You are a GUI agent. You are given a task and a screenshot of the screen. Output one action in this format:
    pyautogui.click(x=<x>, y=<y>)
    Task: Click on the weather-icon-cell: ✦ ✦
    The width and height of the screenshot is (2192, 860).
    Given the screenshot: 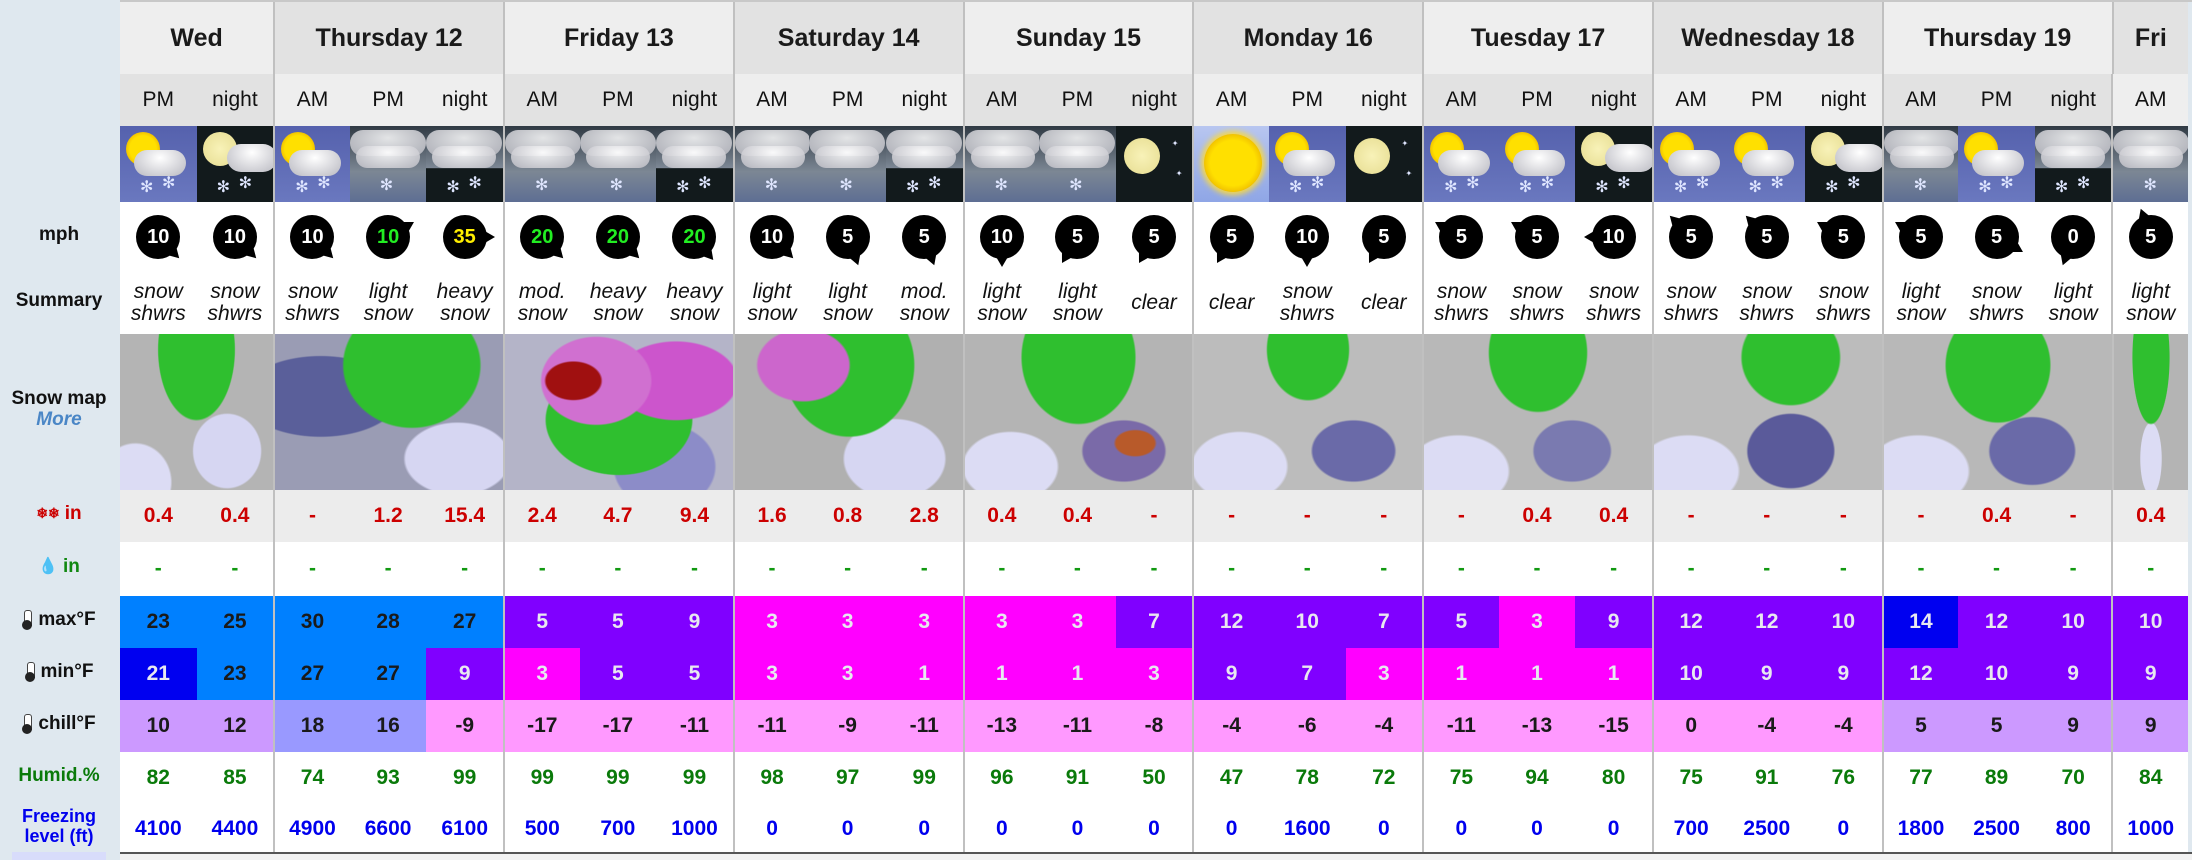 What is the action you would take?
    pyautogui.click(x=1154, y=164)
    